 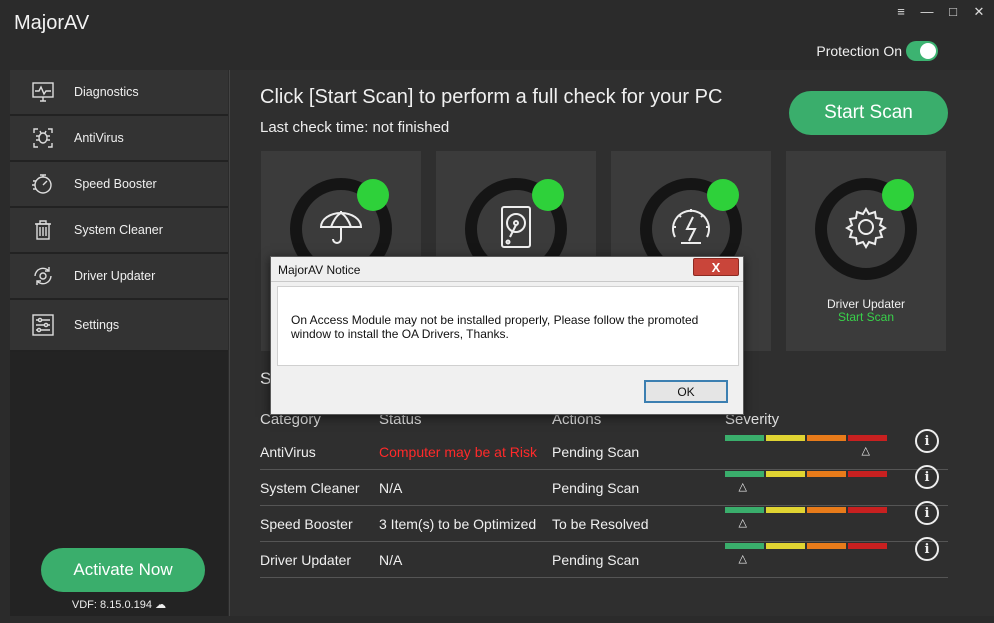 What do you see at coordinates (940, 12) in the screenshot?
I see `window-controls: ≡ — □ ✕` at bounding box center [940, 12].